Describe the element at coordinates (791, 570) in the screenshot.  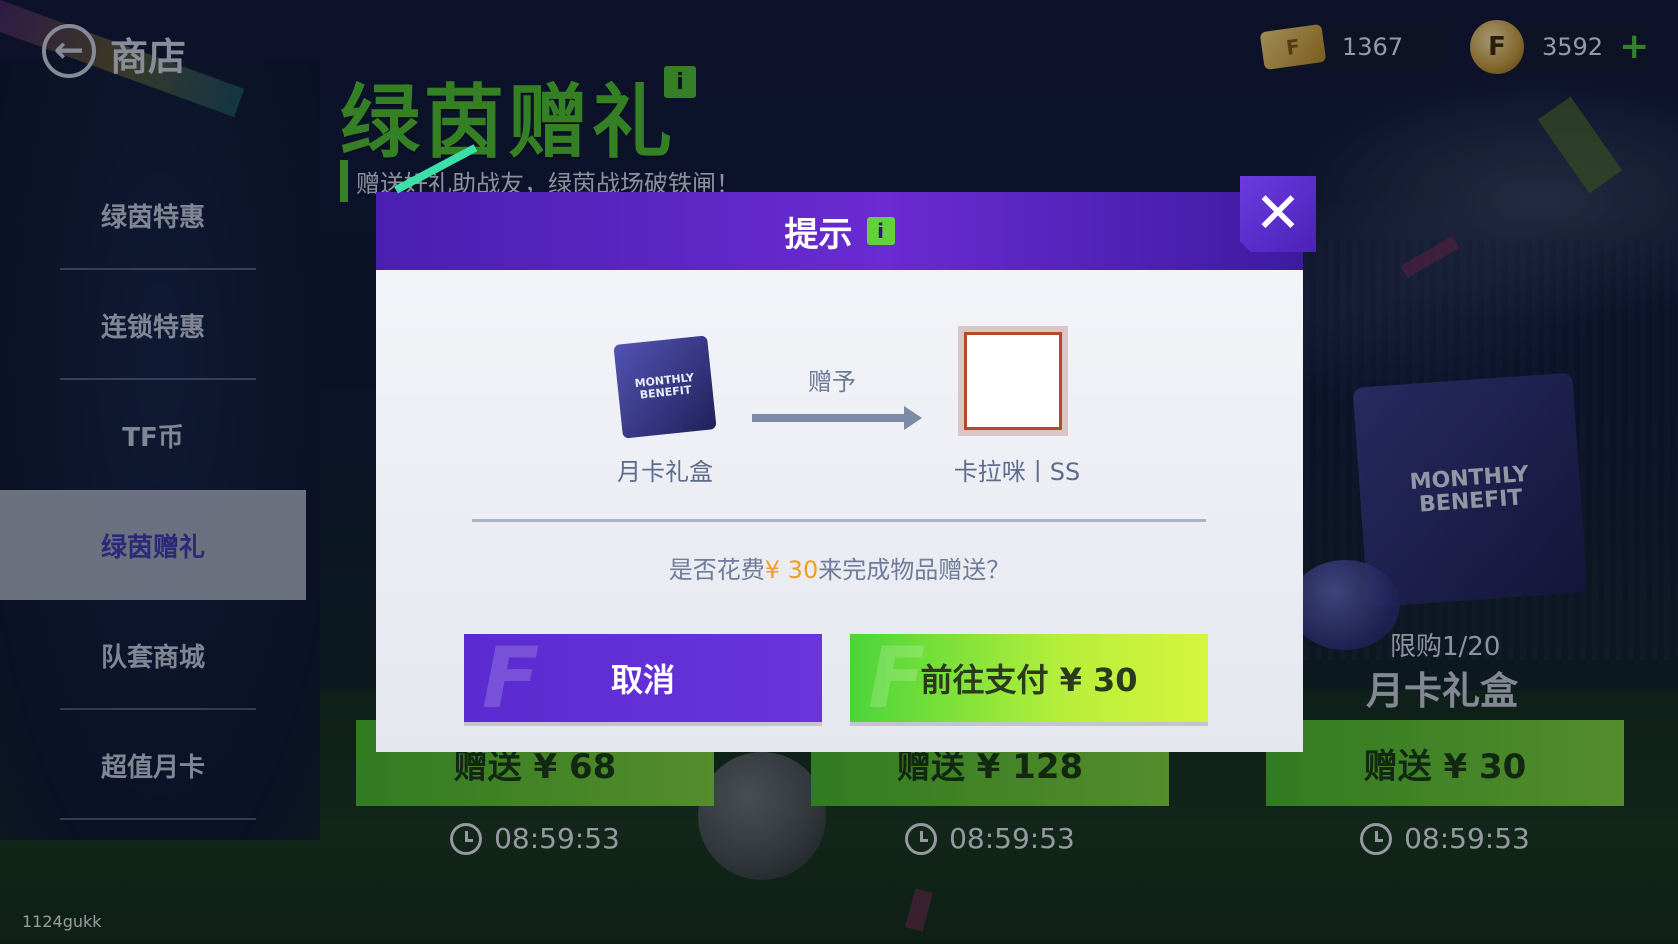
I see `question-price: ¥ 30` at that location.